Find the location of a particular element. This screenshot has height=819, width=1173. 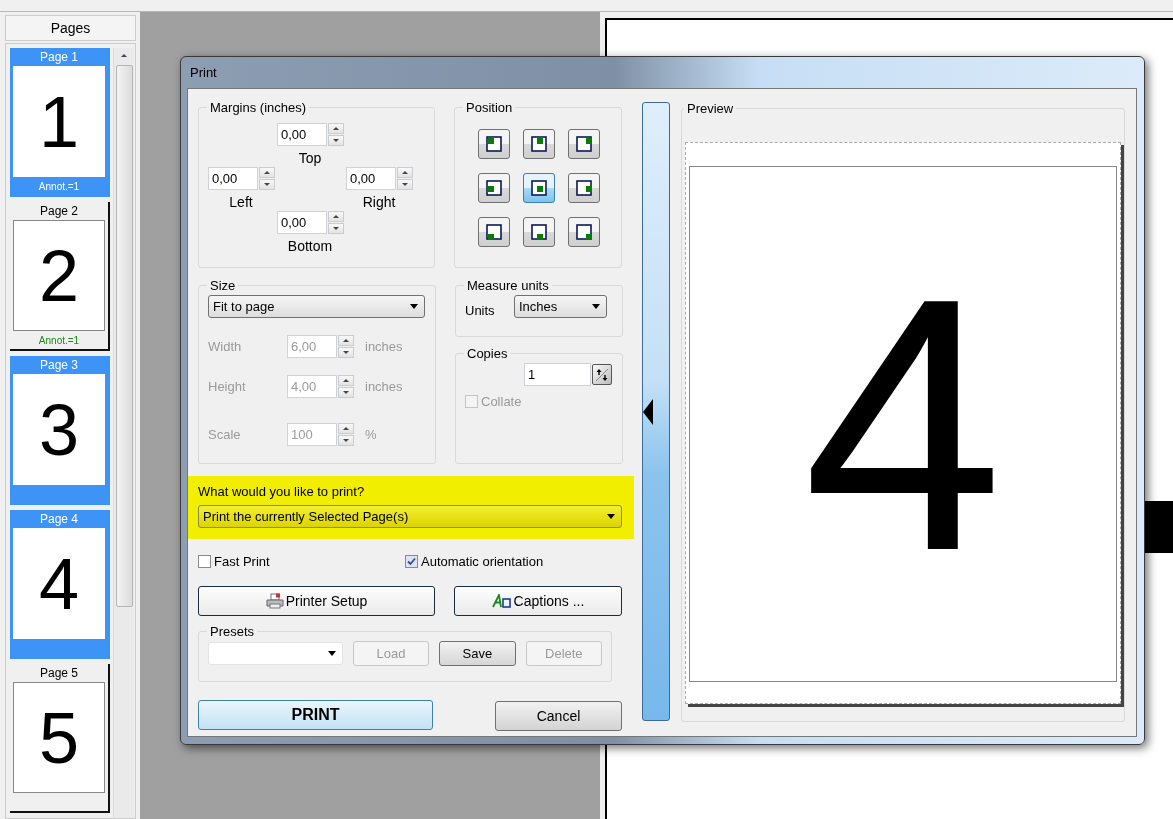

dropdown: Inches is located at coordinates (560, 306).